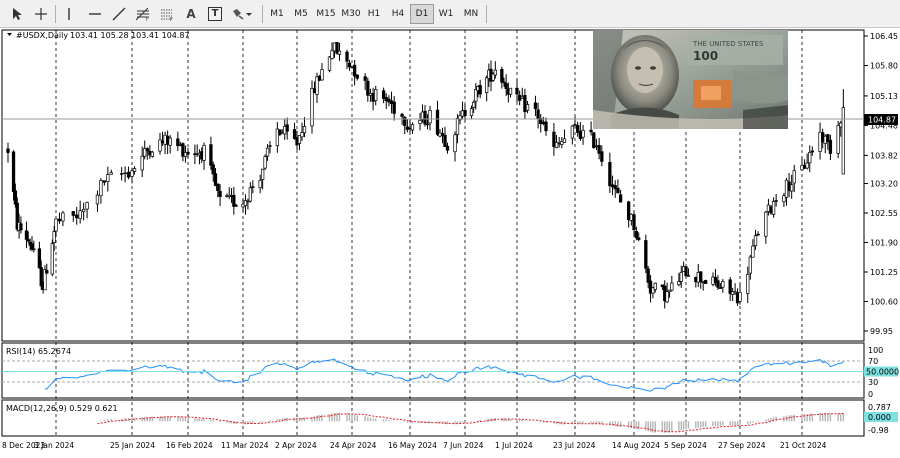 The image size is (900, 458). What do you see at coordinates (884, 36) in the screenshot?
I see `price-tick-label: 106.45` at bounding box center [884, 36].